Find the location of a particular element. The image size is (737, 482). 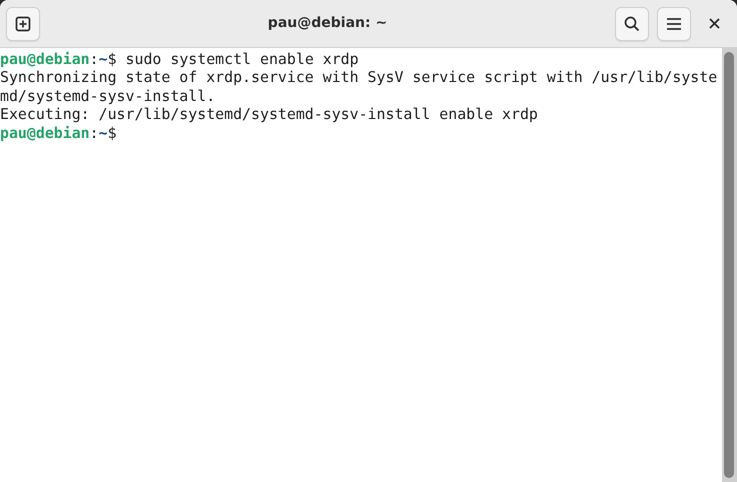

output-line: Synchronizing state of xrdp.service with SysV service script with /usr/lib/syste is located at coordinates (359, 77).